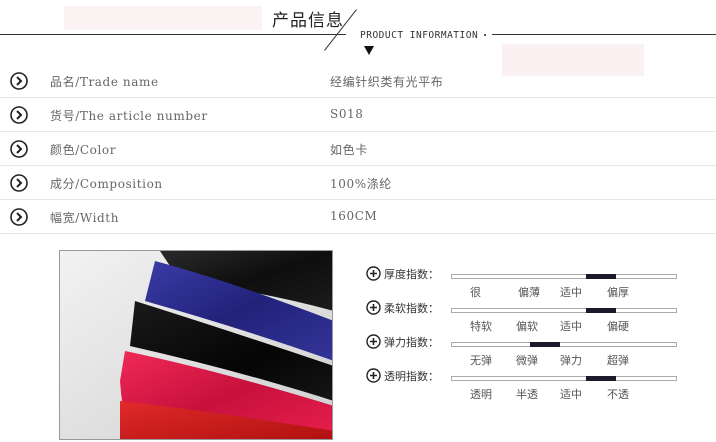 Image resolution: width=716 pixels, height=442 pixels. I want to click on section-title: 产品信息, so click(308, 21).